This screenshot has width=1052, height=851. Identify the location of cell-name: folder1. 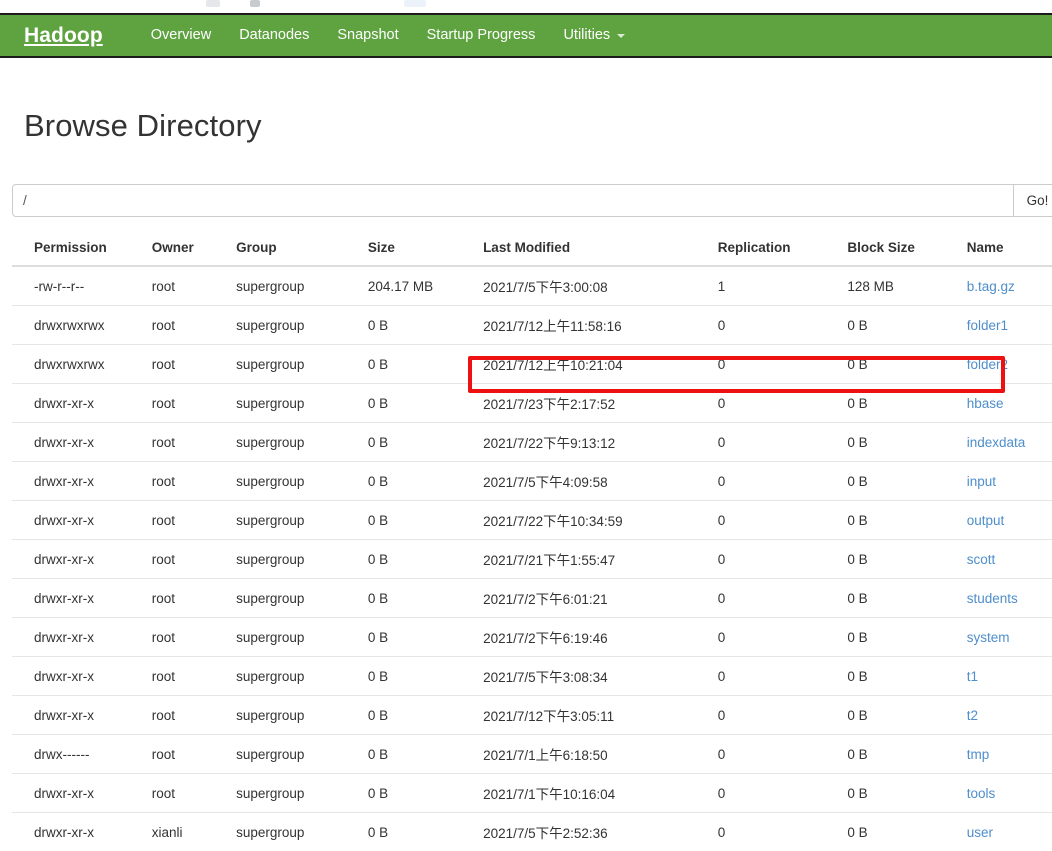
(1005, 325).